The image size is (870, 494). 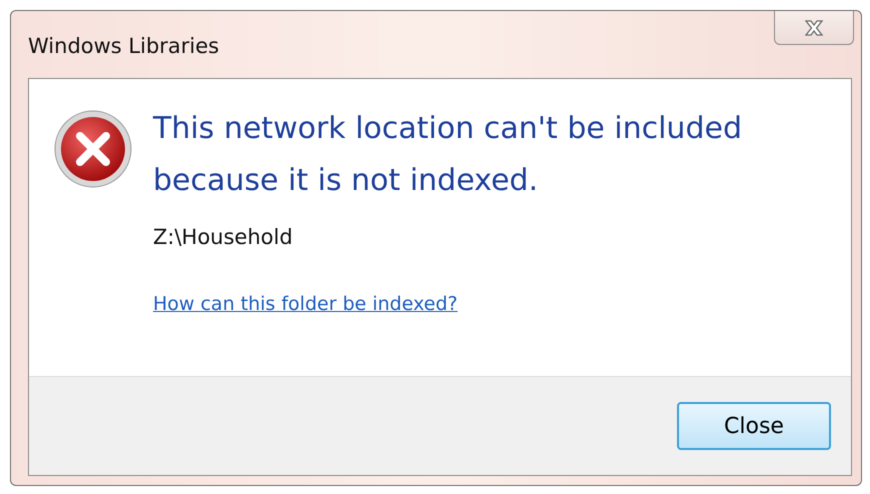 What do you see at coordinates (305, 304) in the screenshot?
I see `help-link: How can this folder be indexed?` at bounding box center [305, 304].